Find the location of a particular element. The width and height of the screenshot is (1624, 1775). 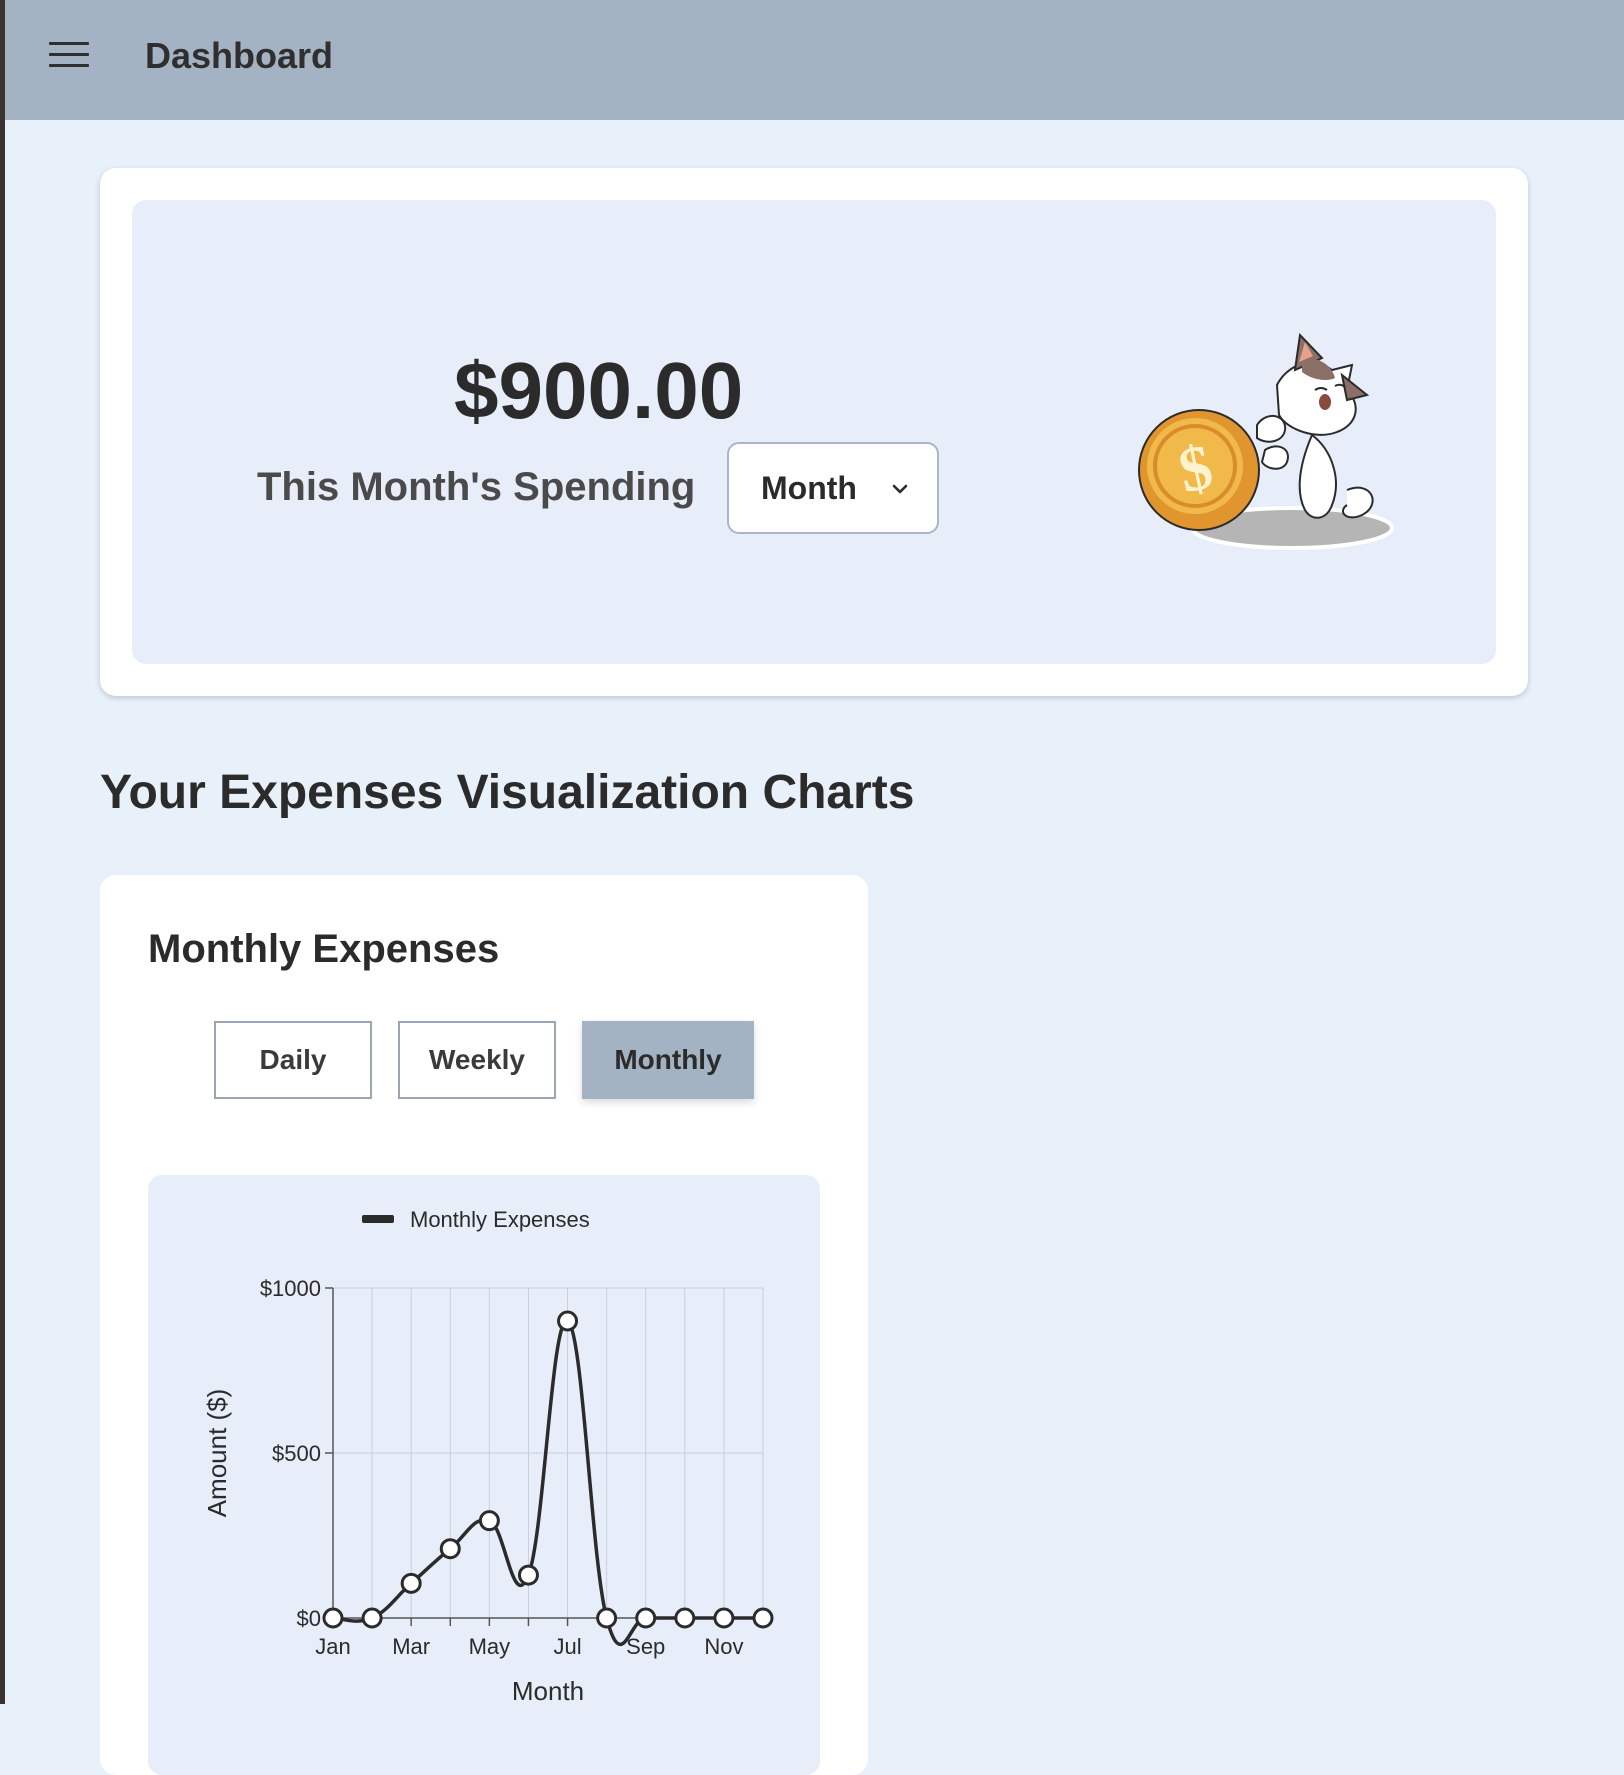

x-tick-label: Sep is located at coordinates (645, 1646).